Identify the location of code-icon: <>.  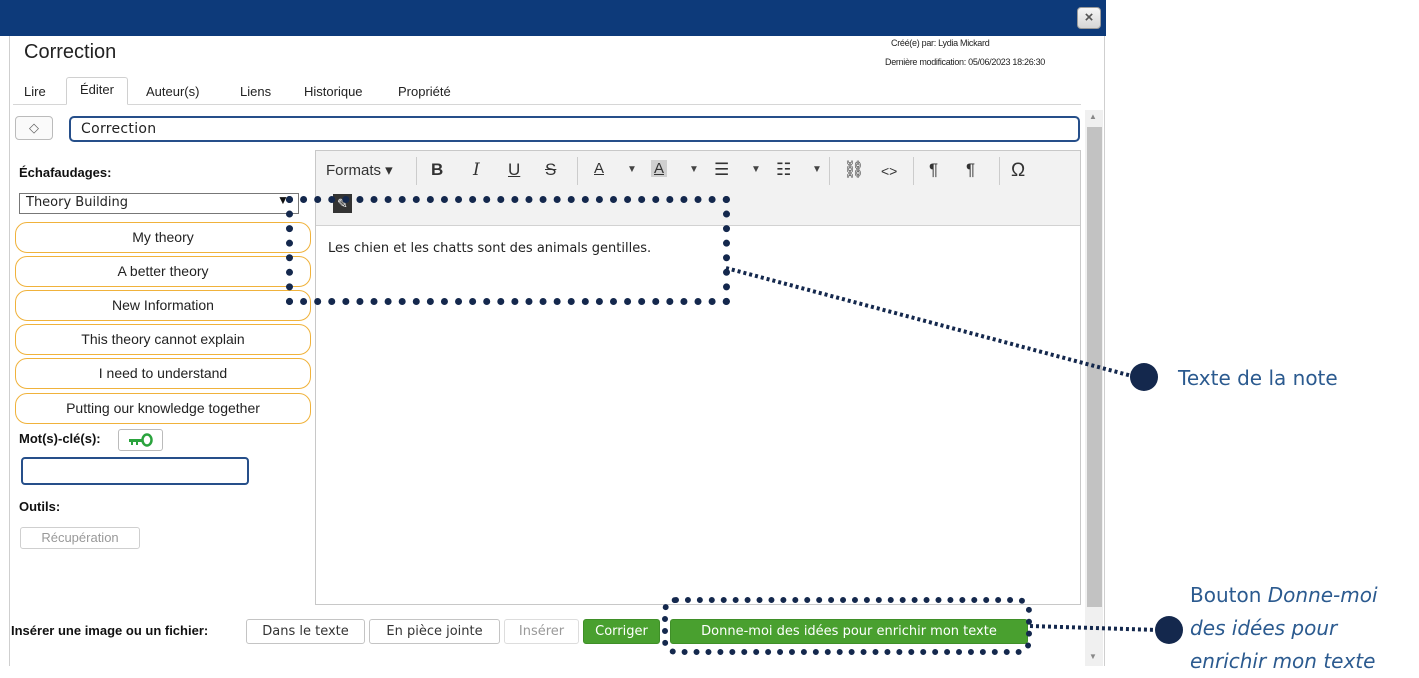
(889, 171).